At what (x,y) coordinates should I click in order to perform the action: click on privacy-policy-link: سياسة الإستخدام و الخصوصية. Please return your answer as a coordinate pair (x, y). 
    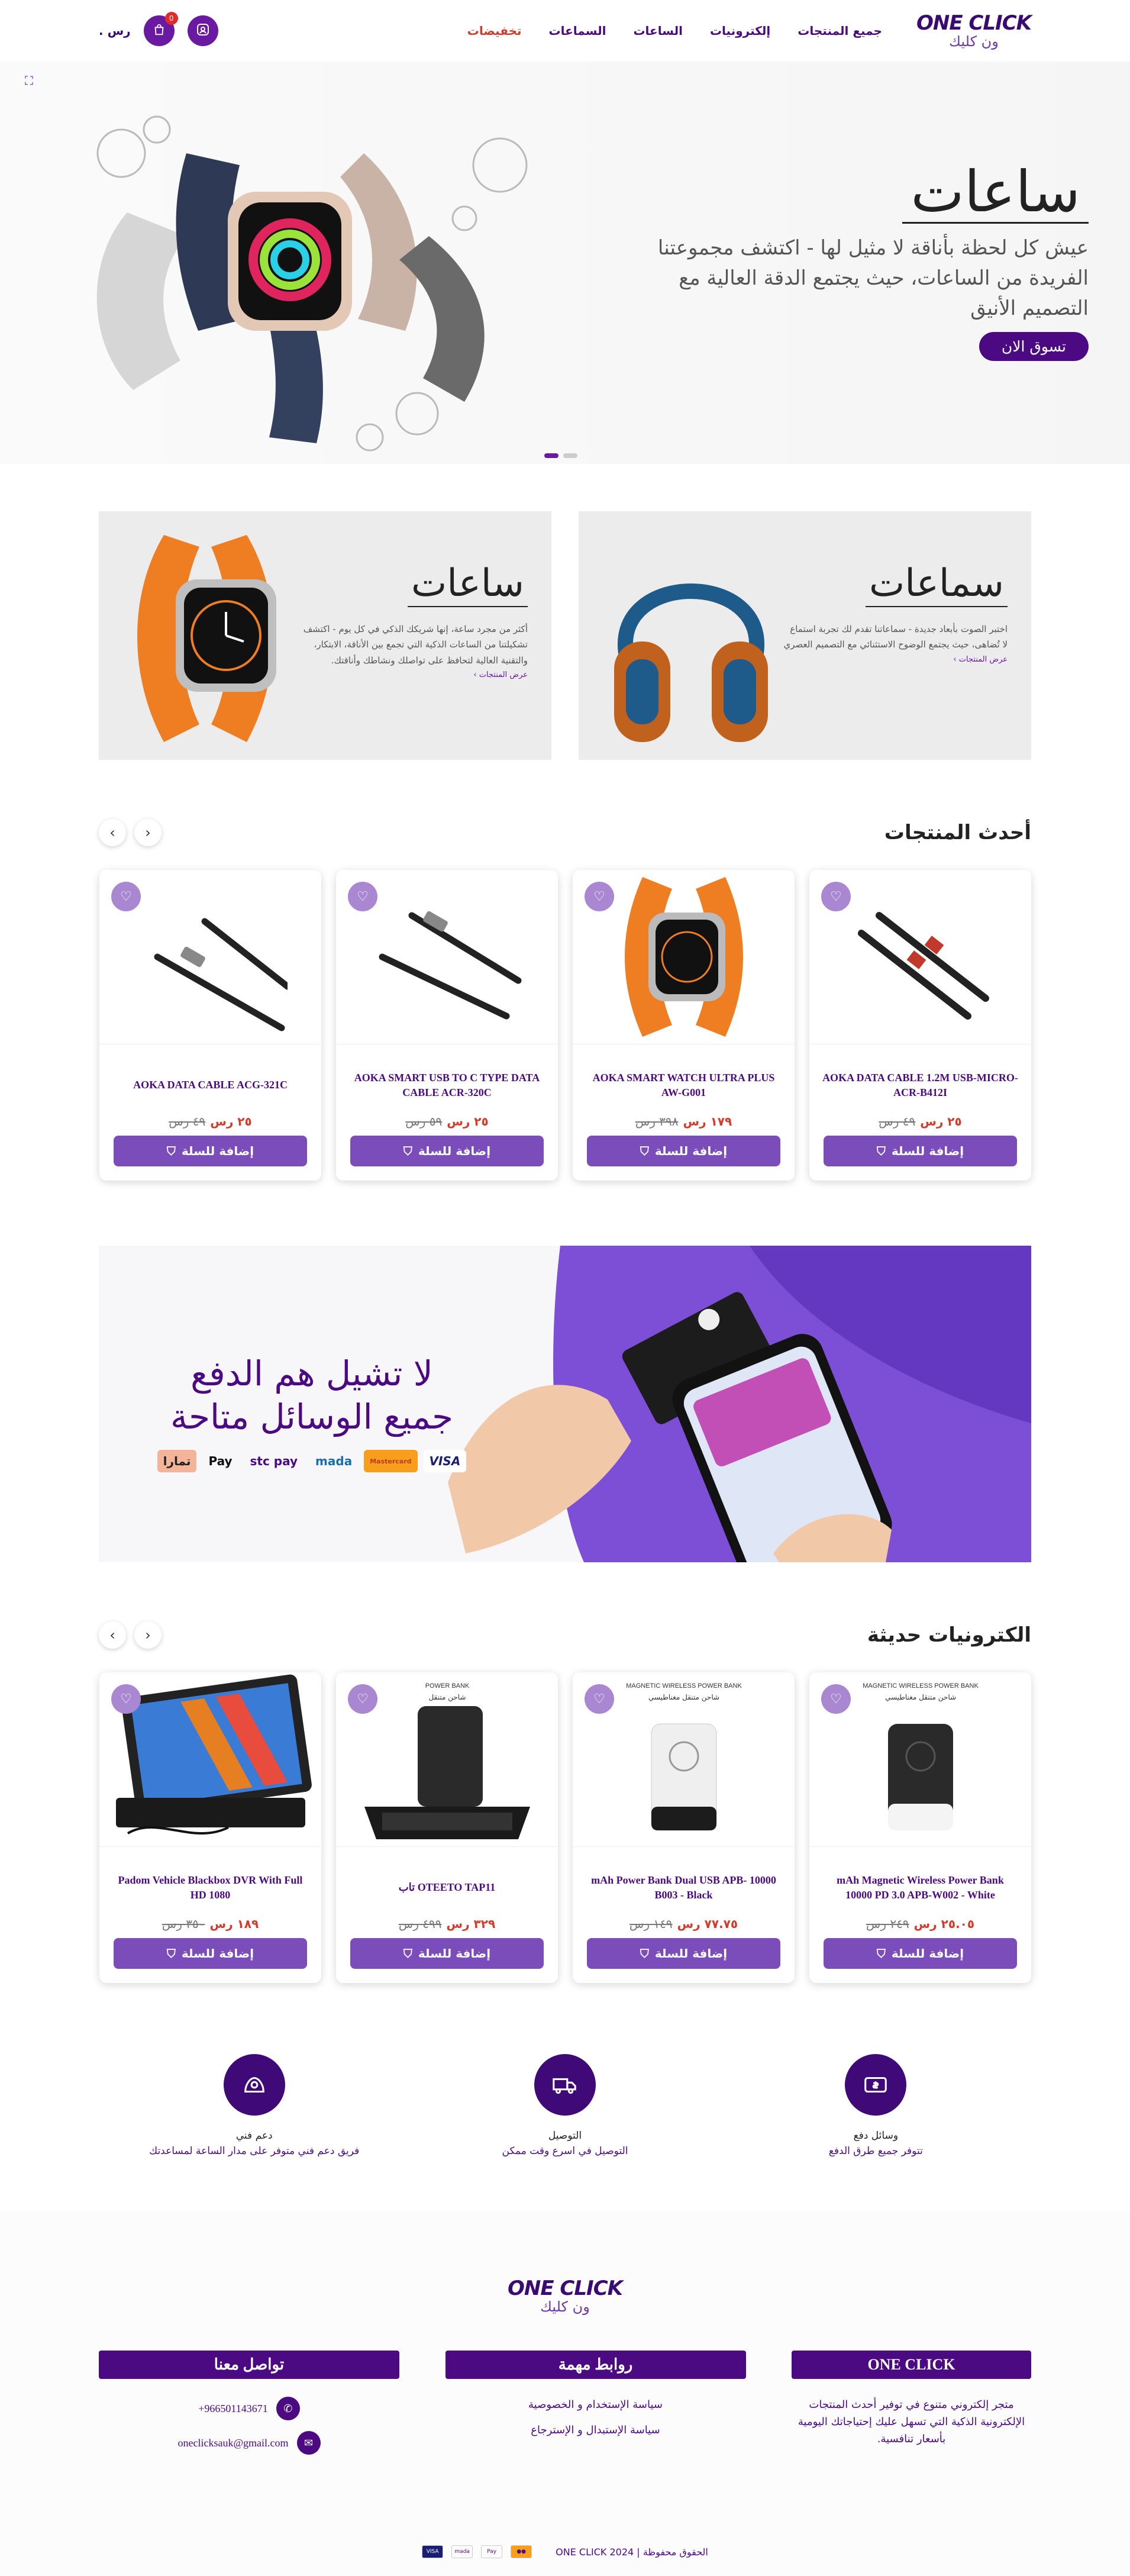
    Looking at the image, I should click on (595, 2405).